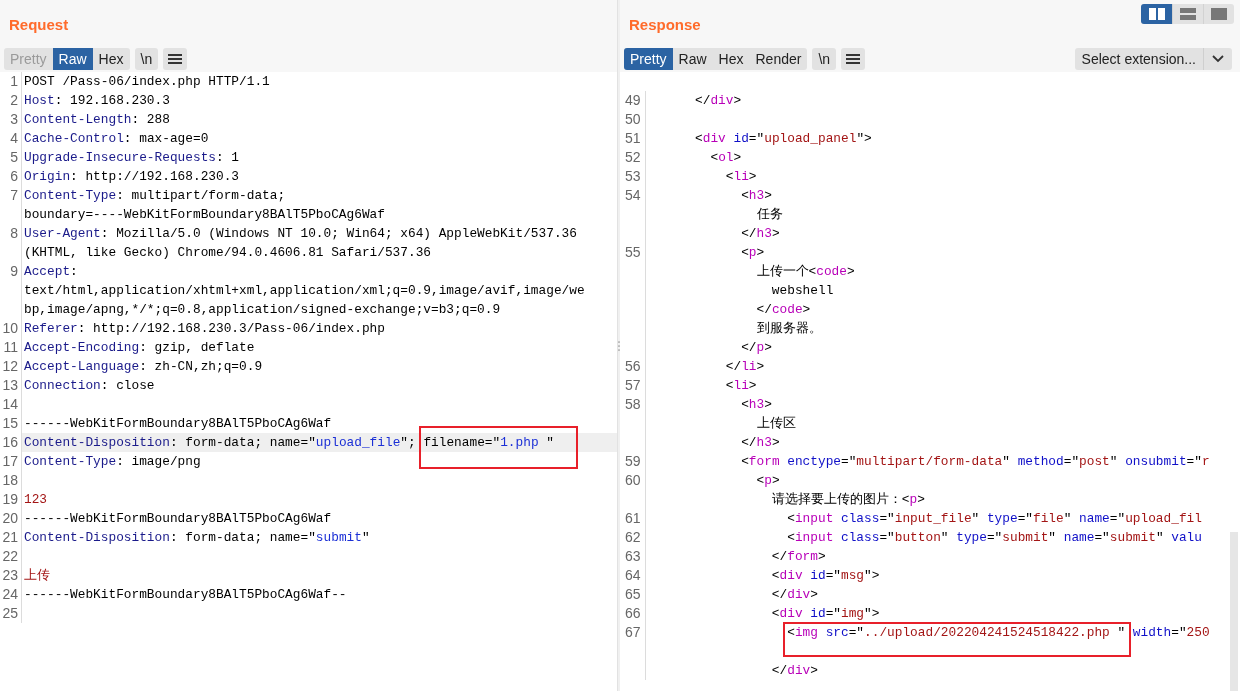 The height and width of the screenshot is (691, 1240). What do you see at coordinates (143, 367) in the screenshot?
I see `code-line: Accept-Language: zh-CN,zh;q=0.9` at bounding box center [143, 367].